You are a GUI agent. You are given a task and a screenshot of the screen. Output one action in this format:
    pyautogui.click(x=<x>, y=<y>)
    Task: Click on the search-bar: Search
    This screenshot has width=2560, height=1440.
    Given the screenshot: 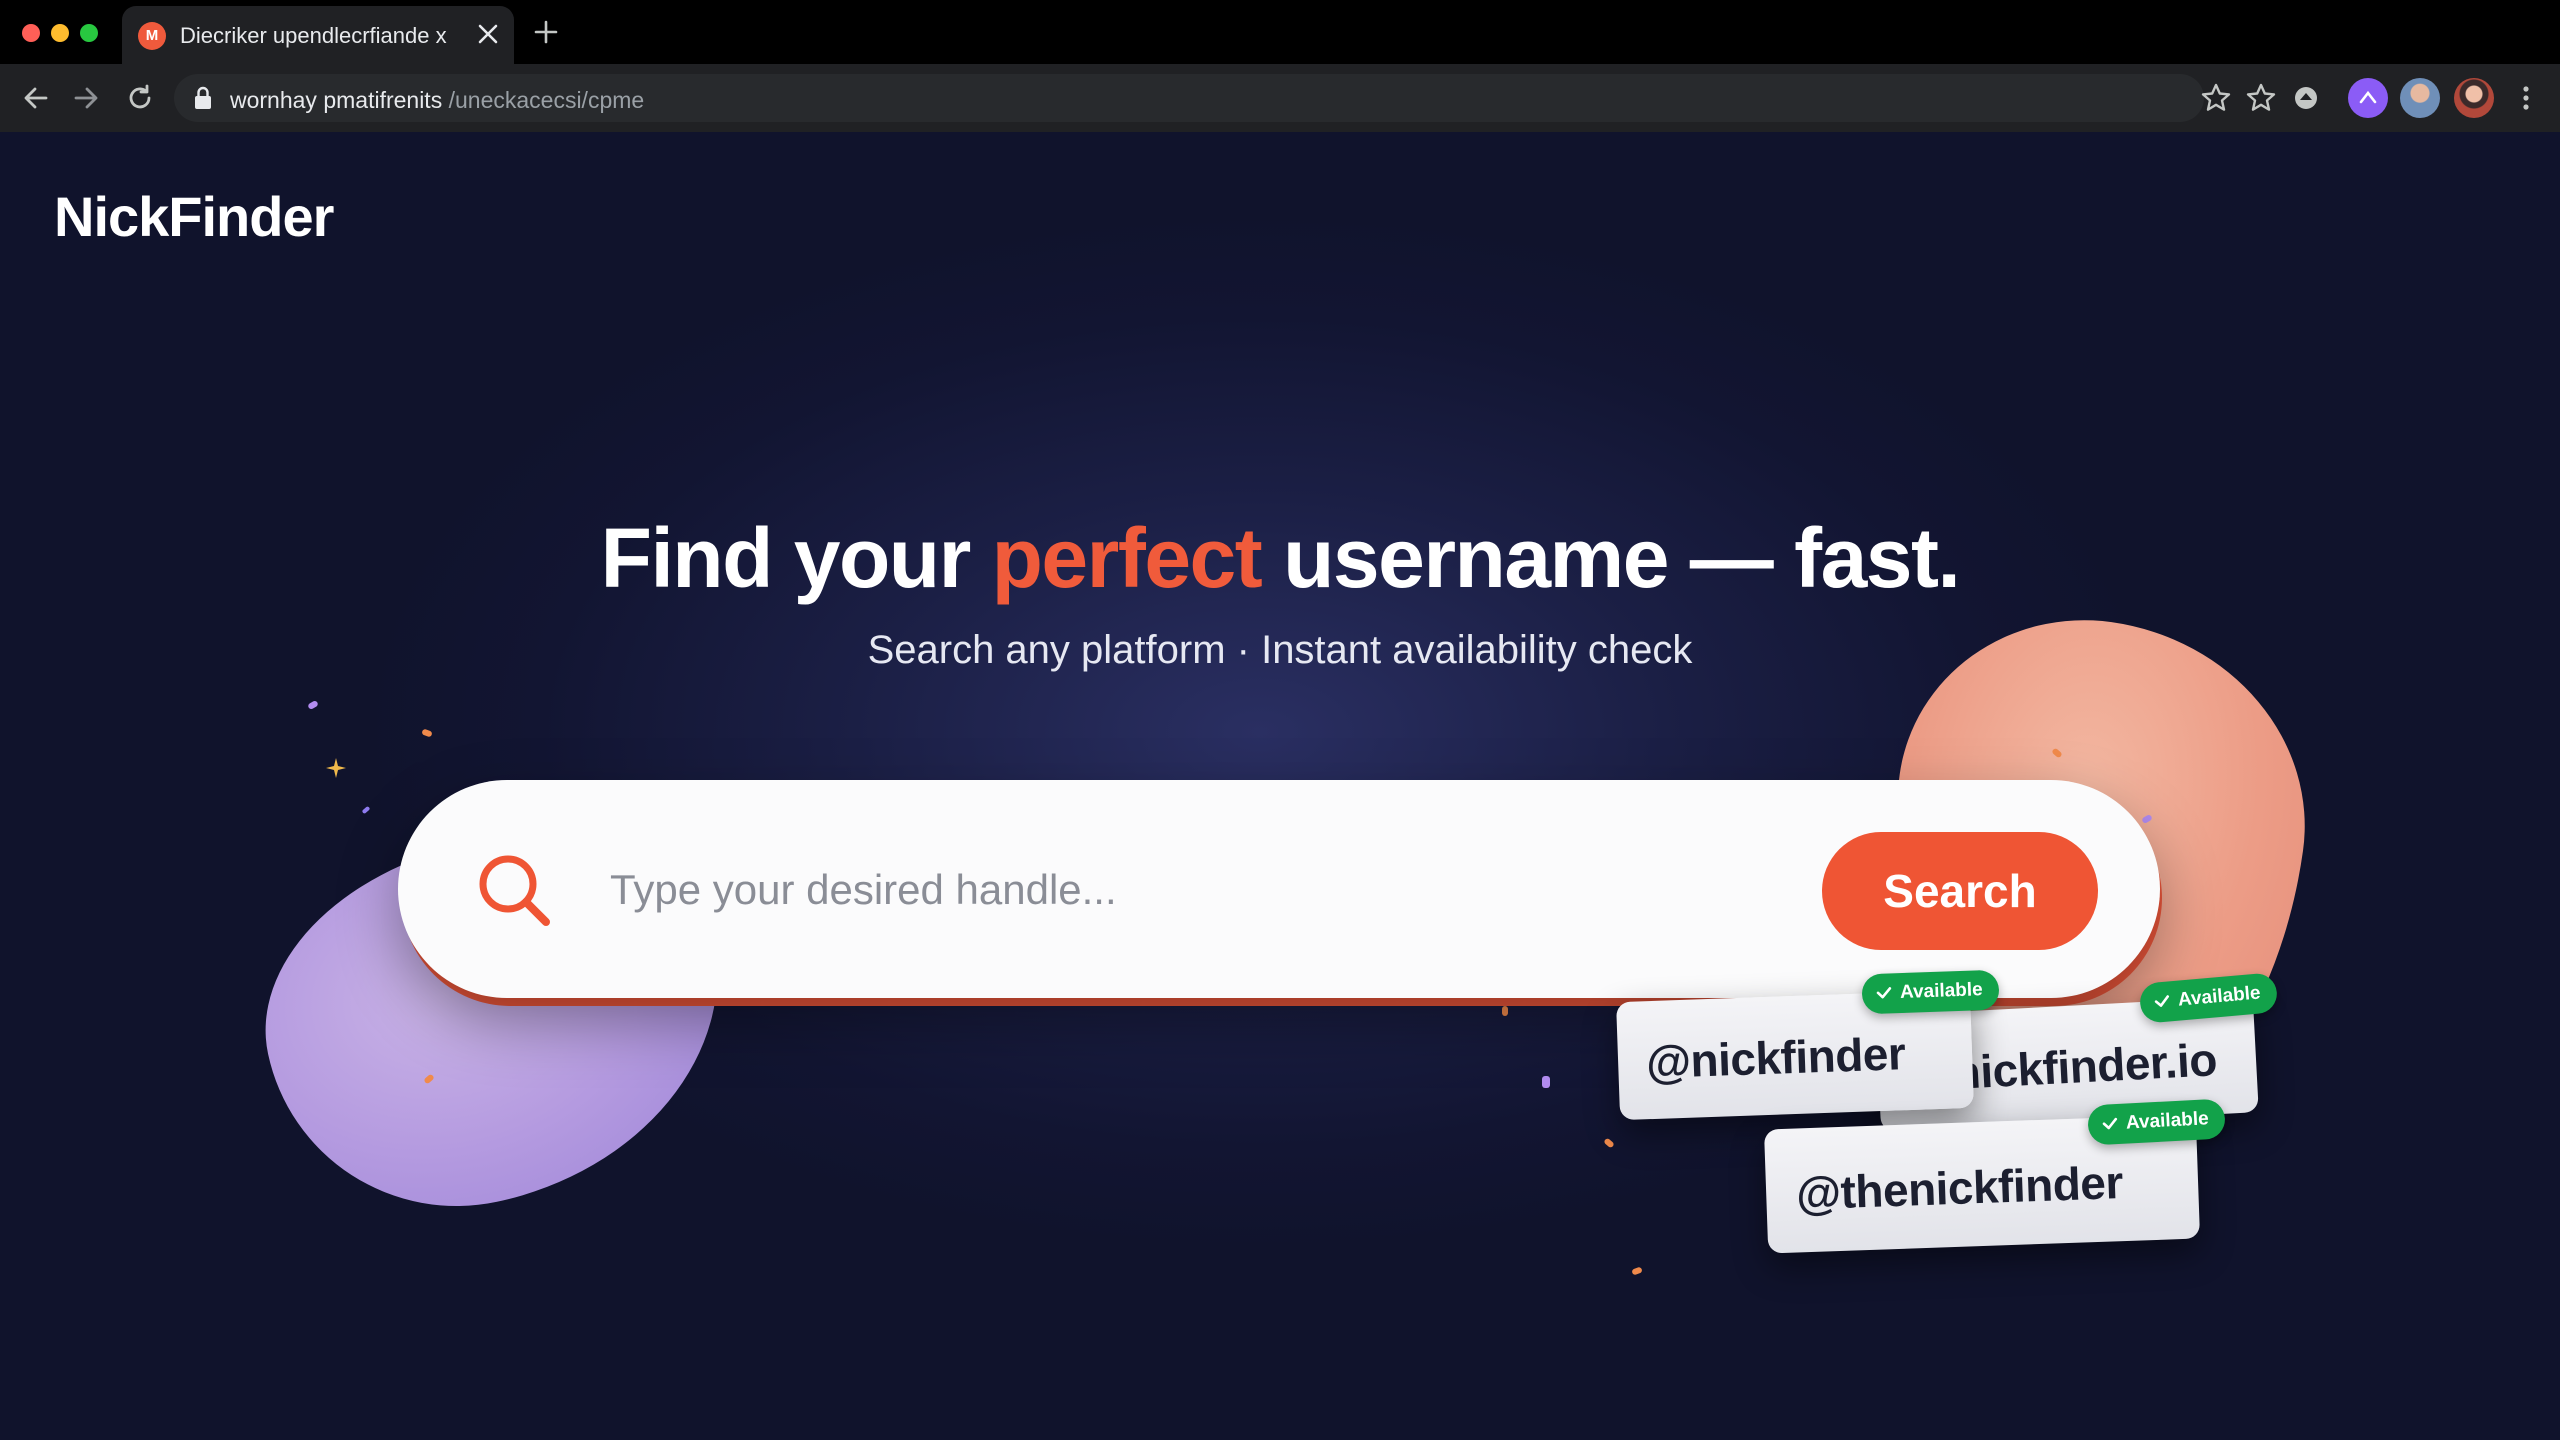 What is the action you would take?
    pyautogui.click(x=1279, y=889)
    